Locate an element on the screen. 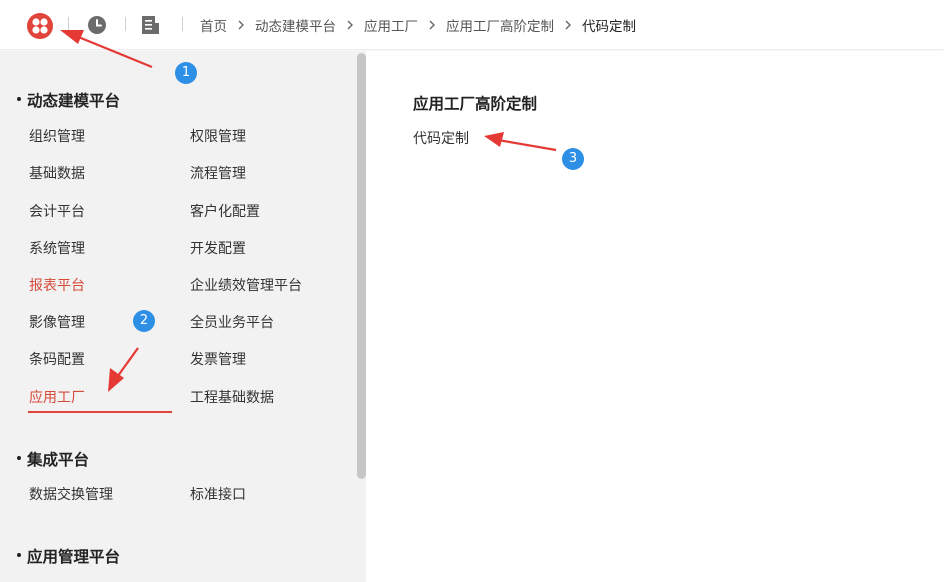 This screenshot has width=944, height=582. menu-item-data-exchange: 数据交换管理 is located at coordinates (71, 494).